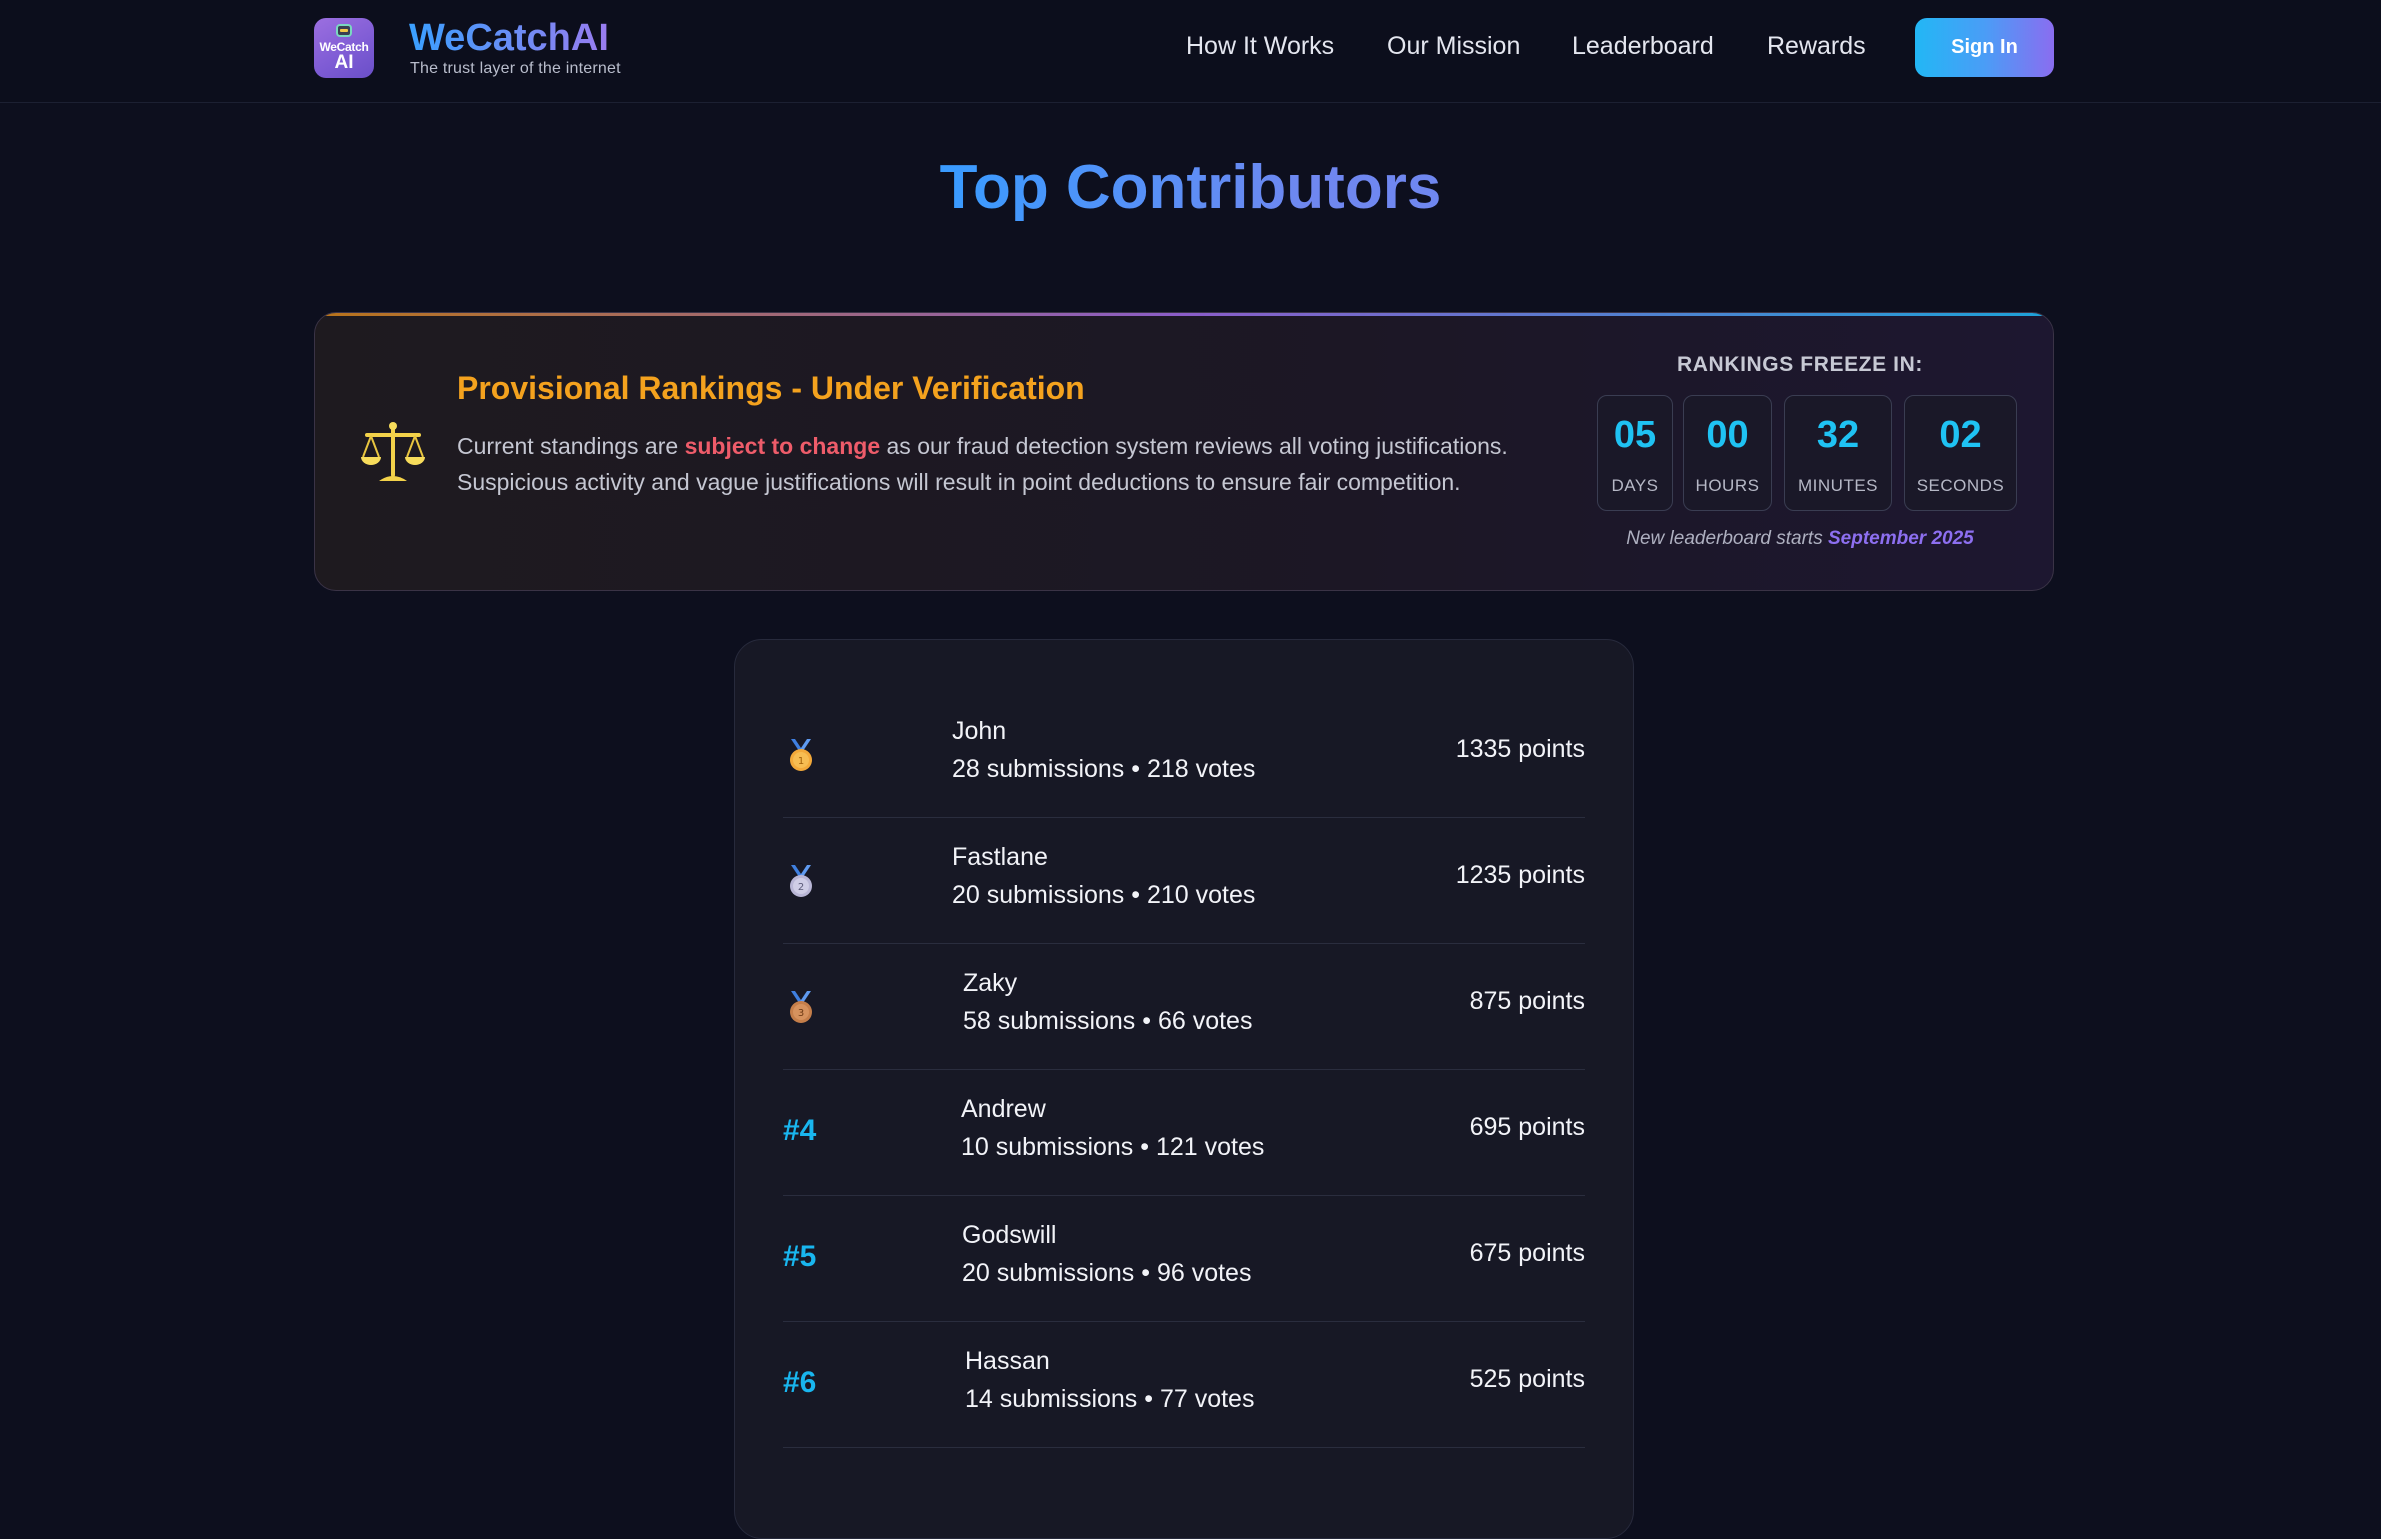 The image size is (2381, 1539). Describe the element at coordinates (801, 755) in the screenshot. I see `gold-medal-icon: 1` at that location.